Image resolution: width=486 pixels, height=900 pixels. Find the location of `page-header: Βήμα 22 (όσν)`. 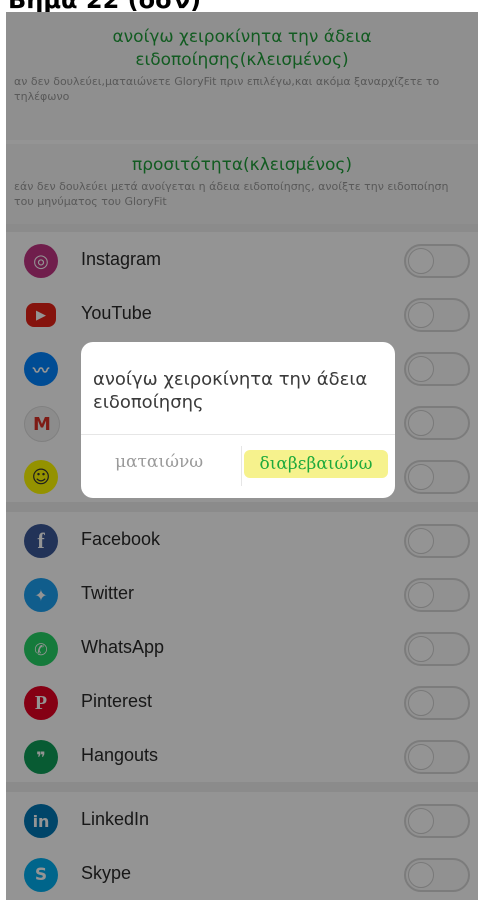

page-header: Βήμα 22 (όσν) is located at coordinates (243, 6).